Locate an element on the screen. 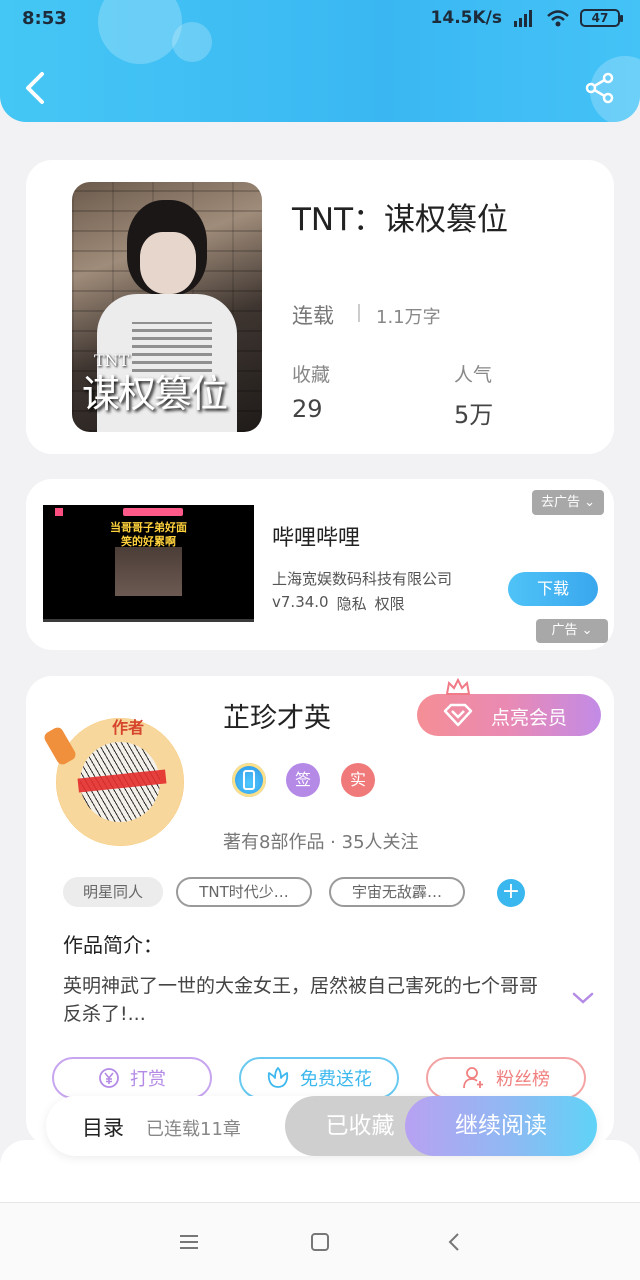 The height and width of the screenshot is (1280, 640). network-speed: 14.5K/s is located at coordinates (466, 18).